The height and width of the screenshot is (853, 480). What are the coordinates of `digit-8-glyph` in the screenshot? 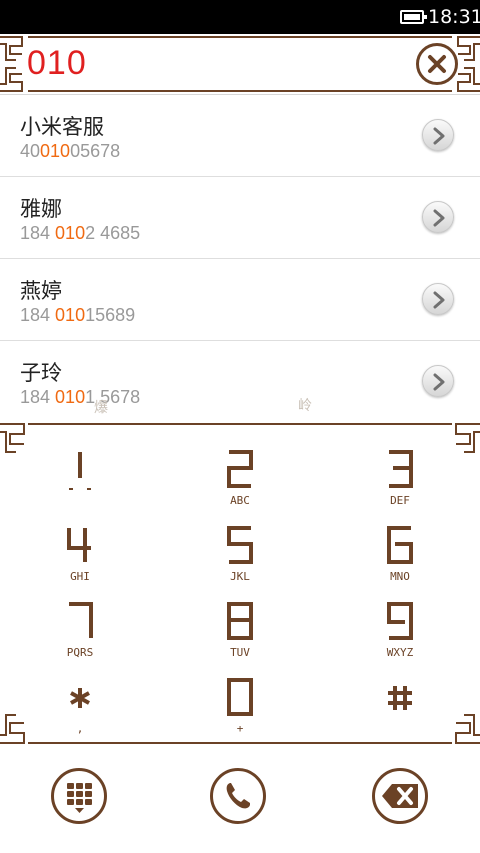 It's located at (240, 621).